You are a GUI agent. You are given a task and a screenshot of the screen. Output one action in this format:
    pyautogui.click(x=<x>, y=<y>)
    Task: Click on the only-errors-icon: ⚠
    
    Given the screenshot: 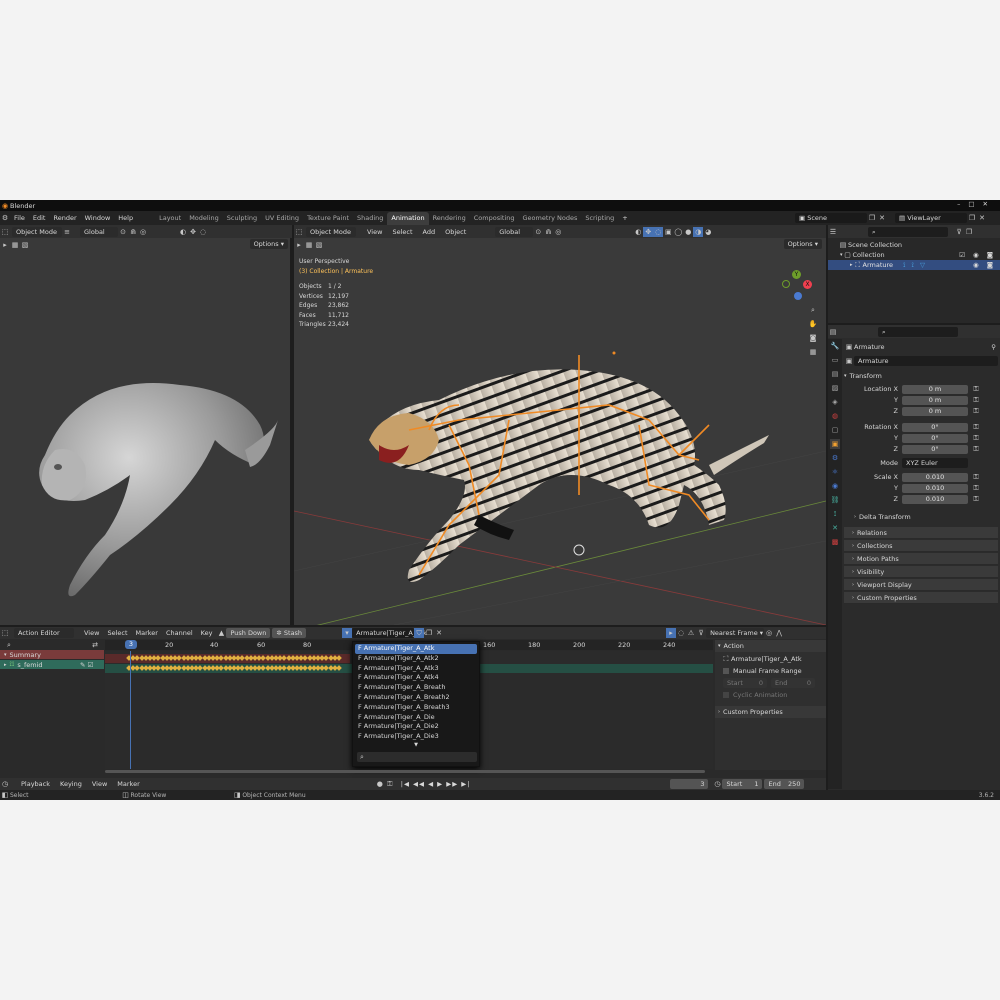 What is the action you would take?
    pyautogui.click(x=691, y=633)
    